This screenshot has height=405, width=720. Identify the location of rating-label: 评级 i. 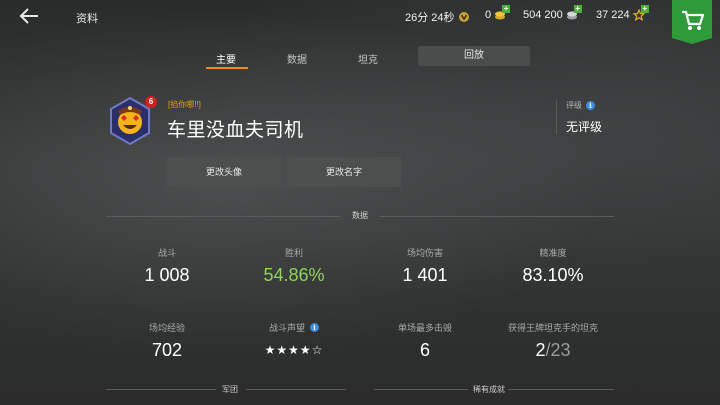
(580, 105).